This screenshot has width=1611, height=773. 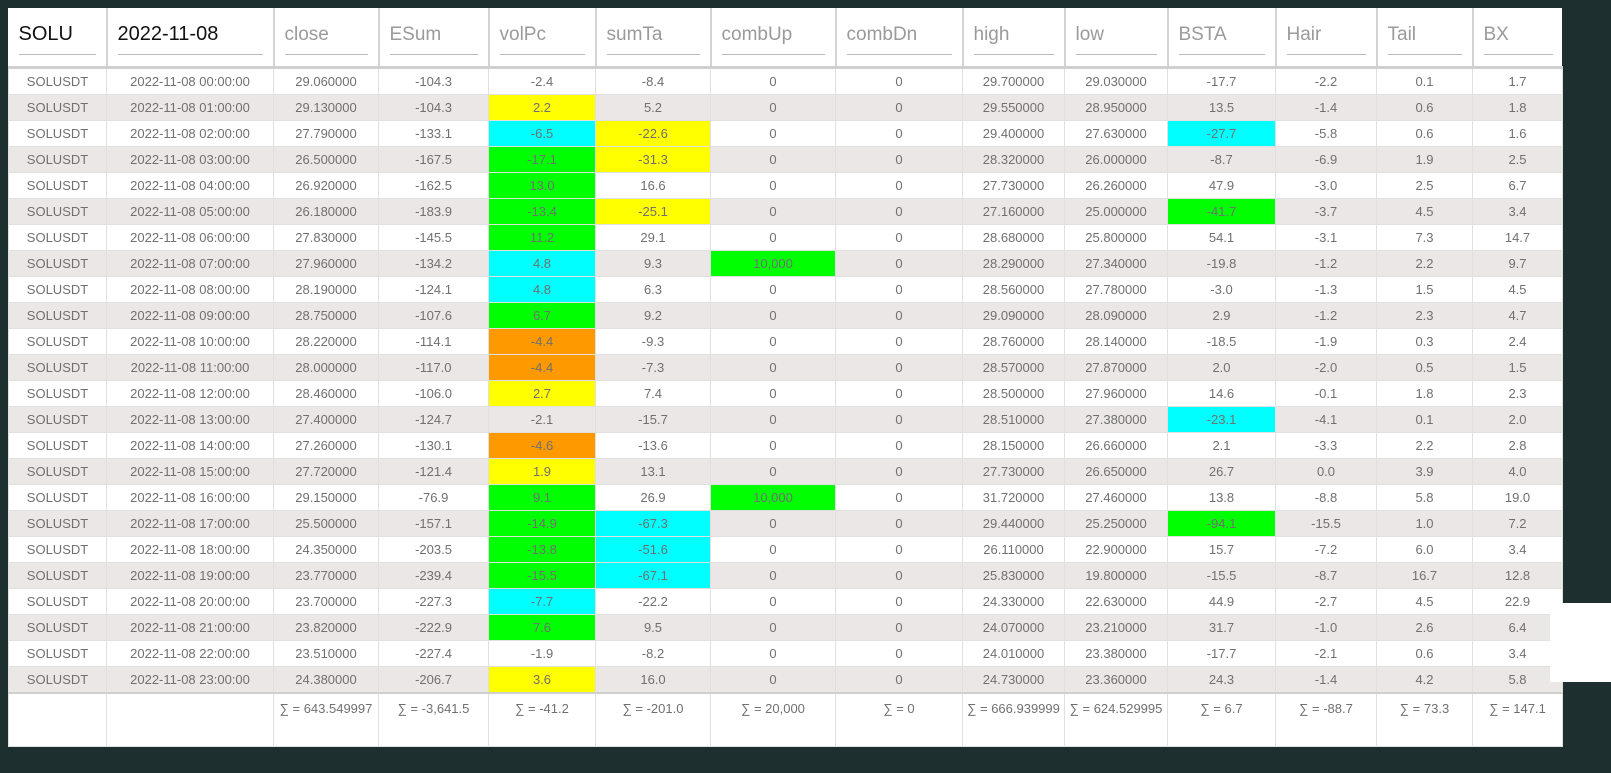 I want to click on symbol-filter: SOLU, so click(x=57, y=39).